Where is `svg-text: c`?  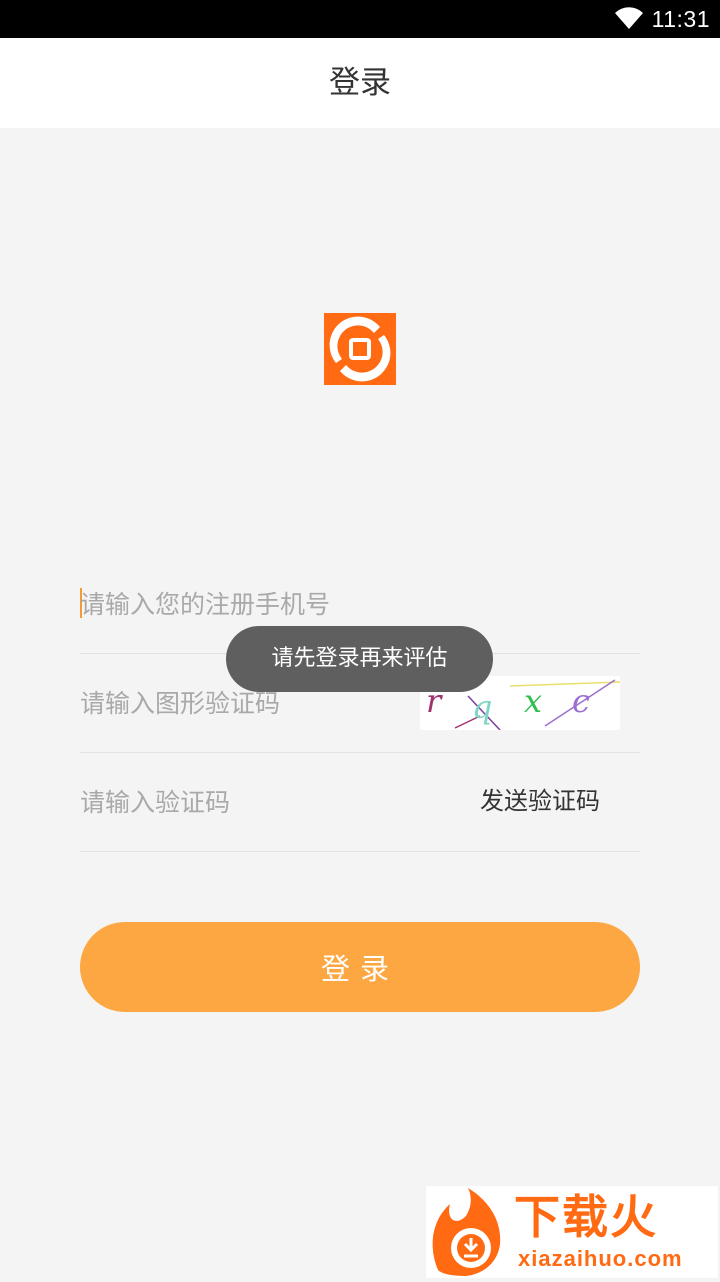 svg-text: c is located at coordinates (581, 701).